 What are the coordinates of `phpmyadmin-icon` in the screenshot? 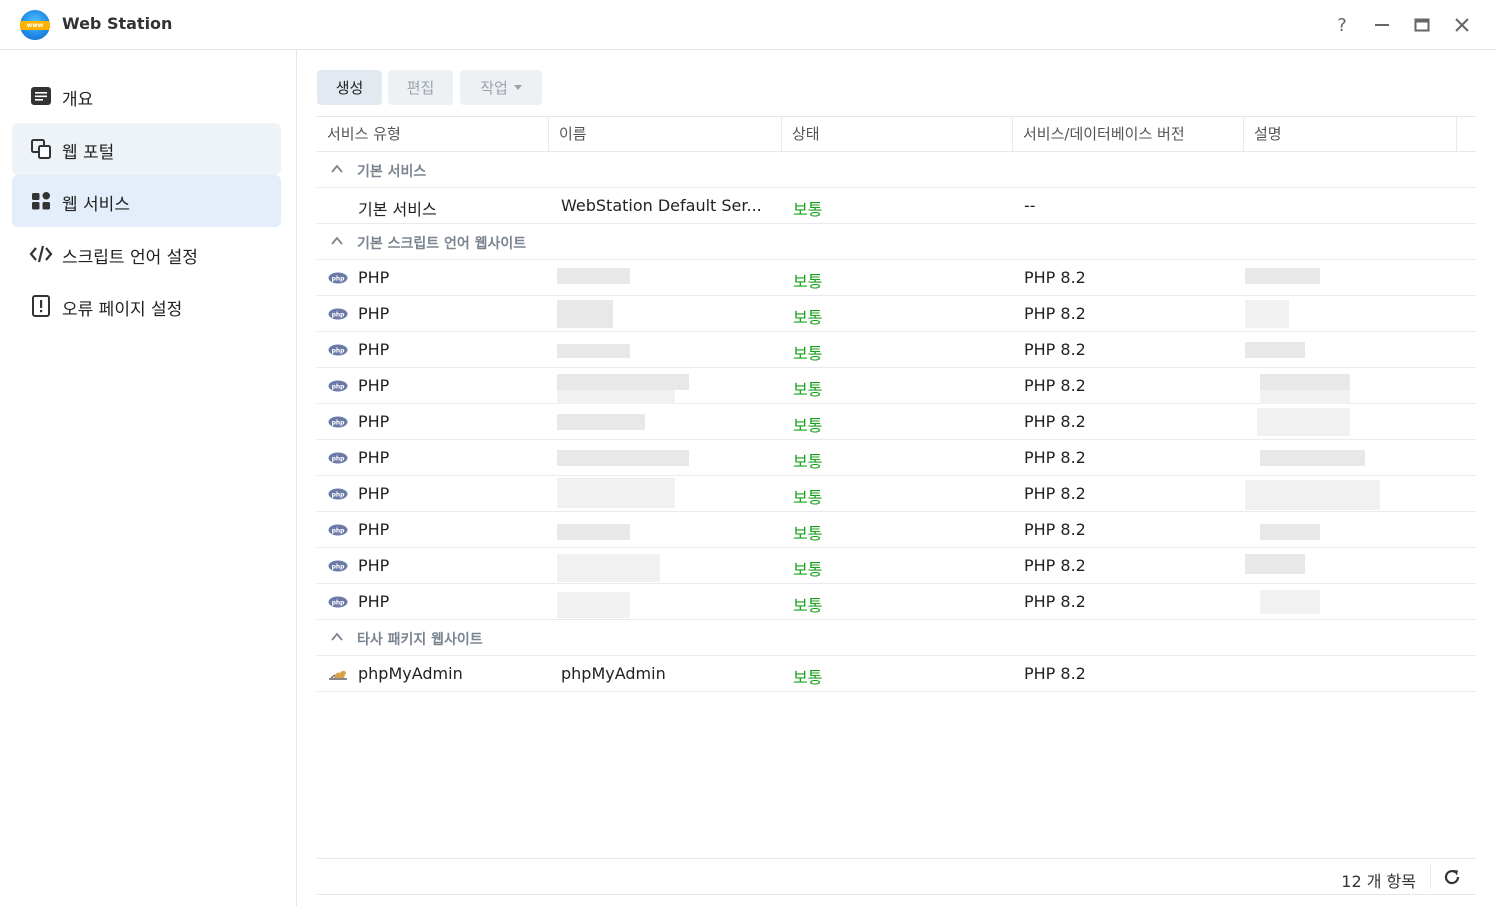 It's located at (338, 675).